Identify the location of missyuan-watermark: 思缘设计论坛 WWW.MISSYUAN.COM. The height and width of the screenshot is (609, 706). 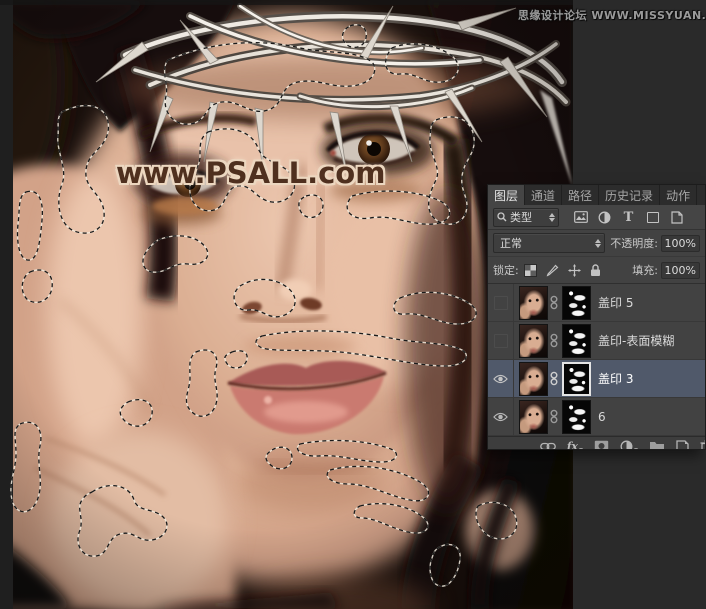
(612, 15).